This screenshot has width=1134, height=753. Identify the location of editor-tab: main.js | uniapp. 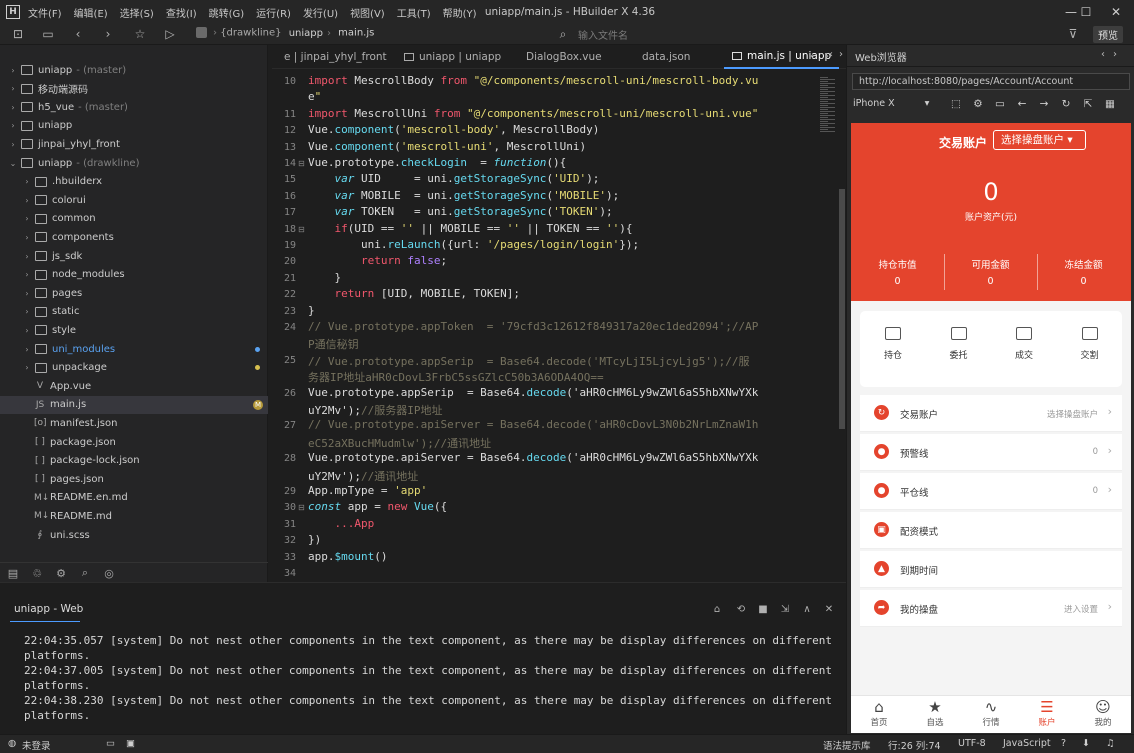
(782, 57).